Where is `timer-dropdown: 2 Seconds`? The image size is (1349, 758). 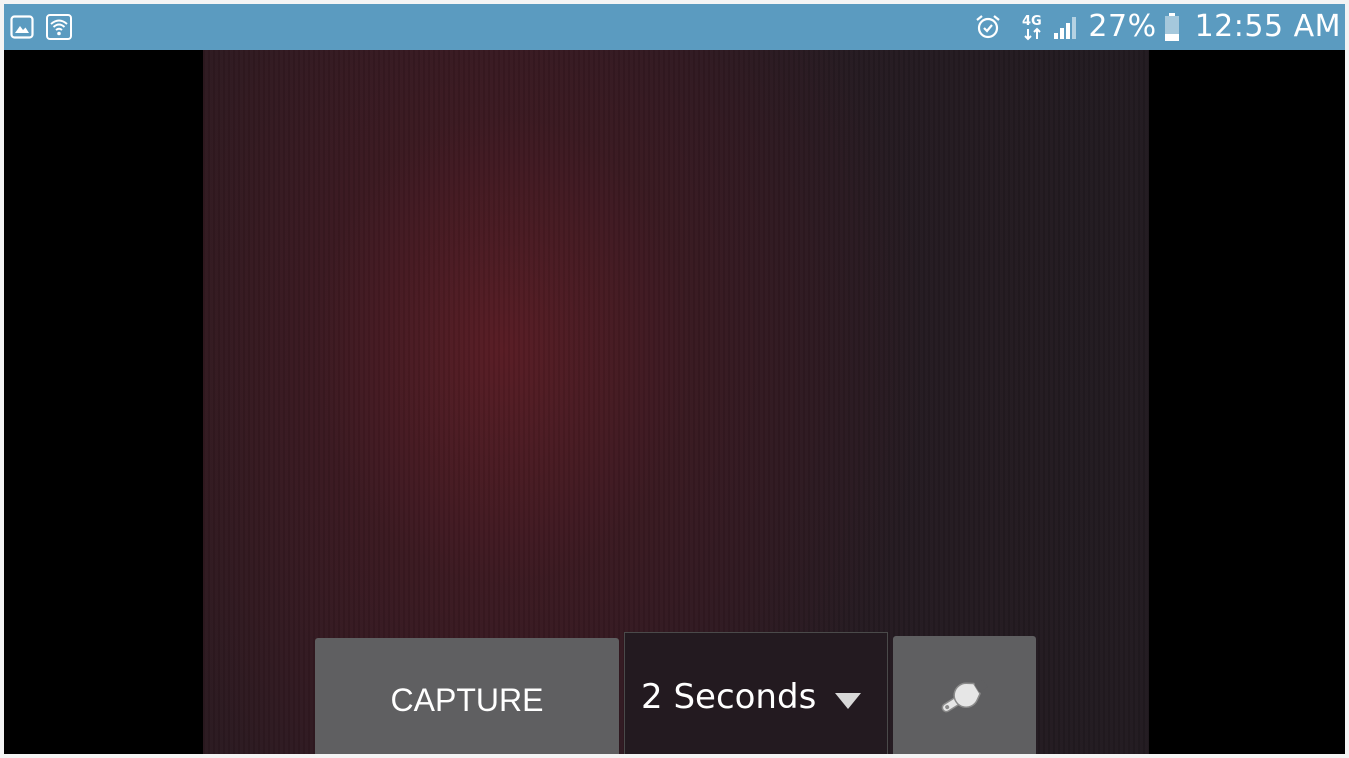
timer-dropdown: 2 Seconds is located at coordinates (756, 693).